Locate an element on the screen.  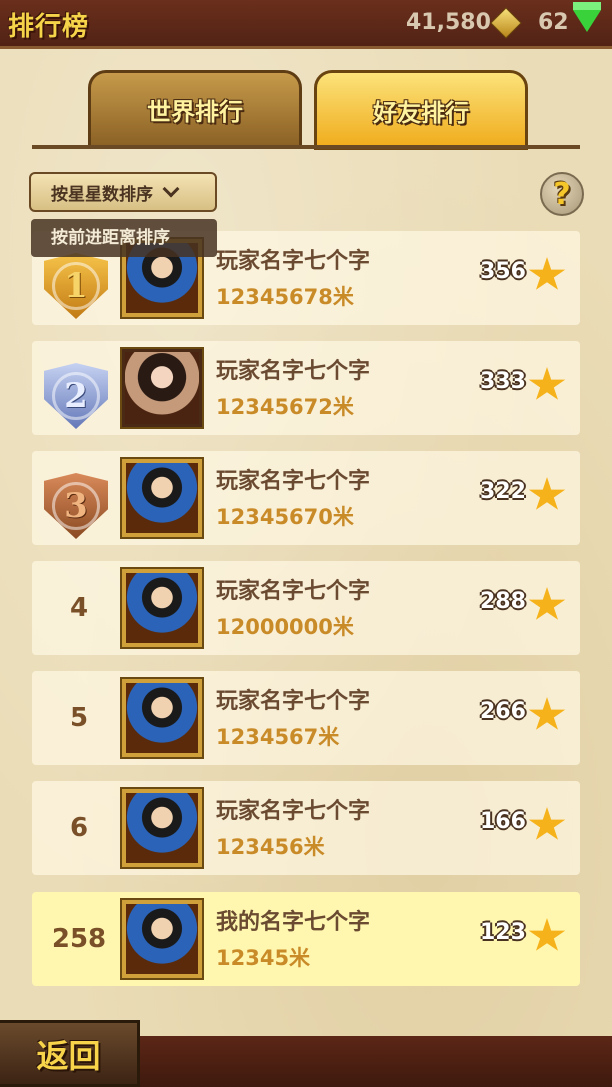
tab-world-ranking: 世界排行 is located at coordinates (195, 109).